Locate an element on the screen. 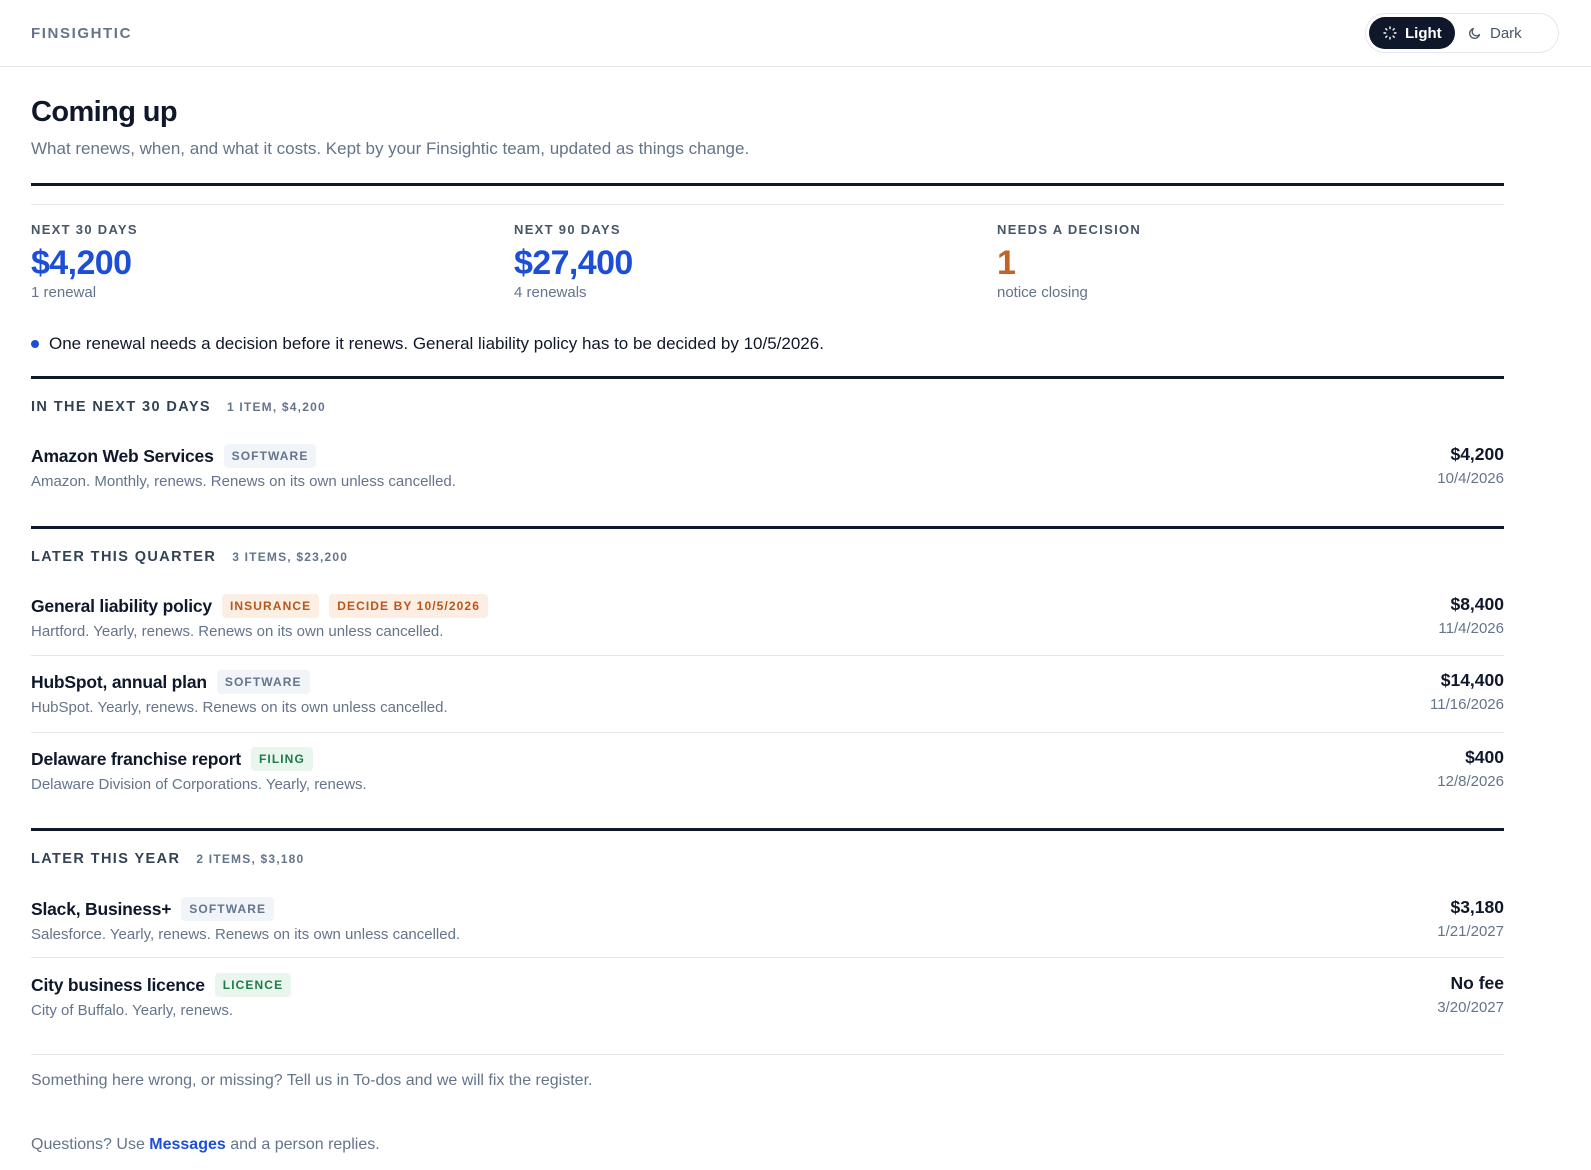 Image resolution: width=1591 pixels, height=1170 pixels. item-name: General liability policy is located at coordinates (121, 605).